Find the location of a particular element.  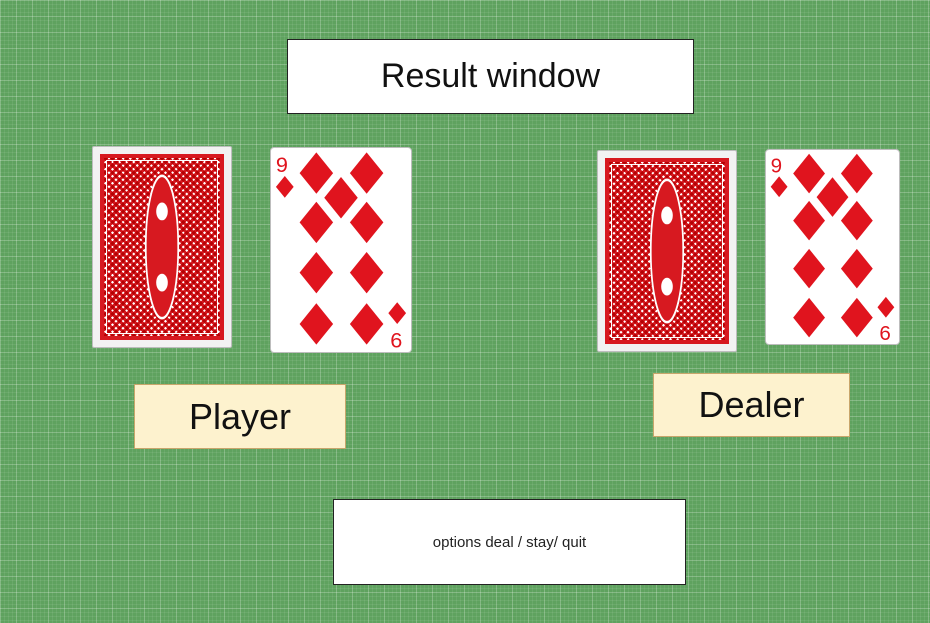

dealer-card-back is located at coordinates (667, 251).